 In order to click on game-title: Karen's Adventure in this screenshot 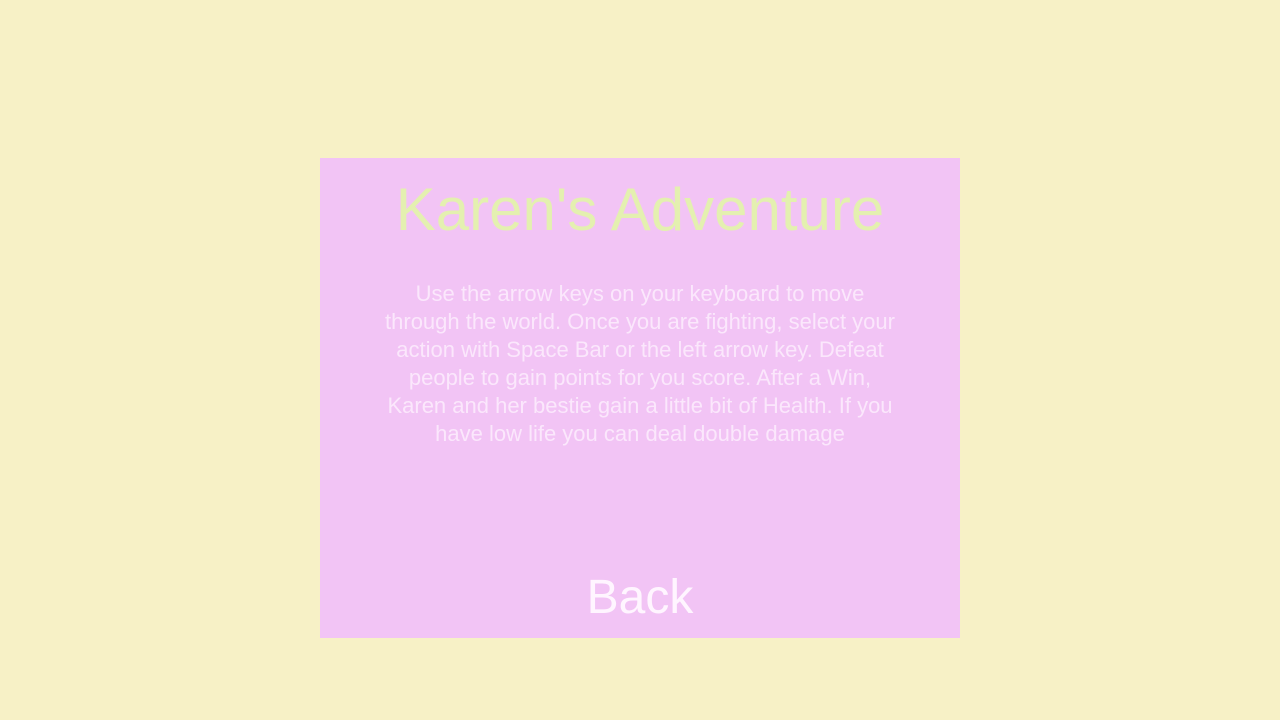, I will do `click(640, 209)`.